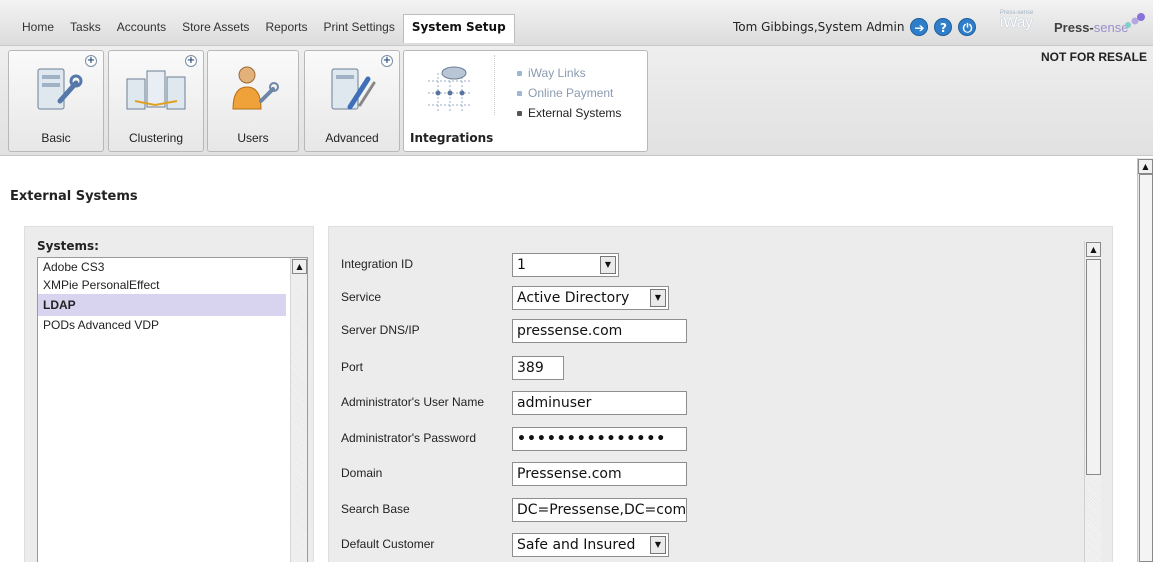 This screenshot has height=562, width=1153. What do you see at coordinates (496, 85) in the screenshot?
I see `ribbon-divider` at bounding box center [496, 85].